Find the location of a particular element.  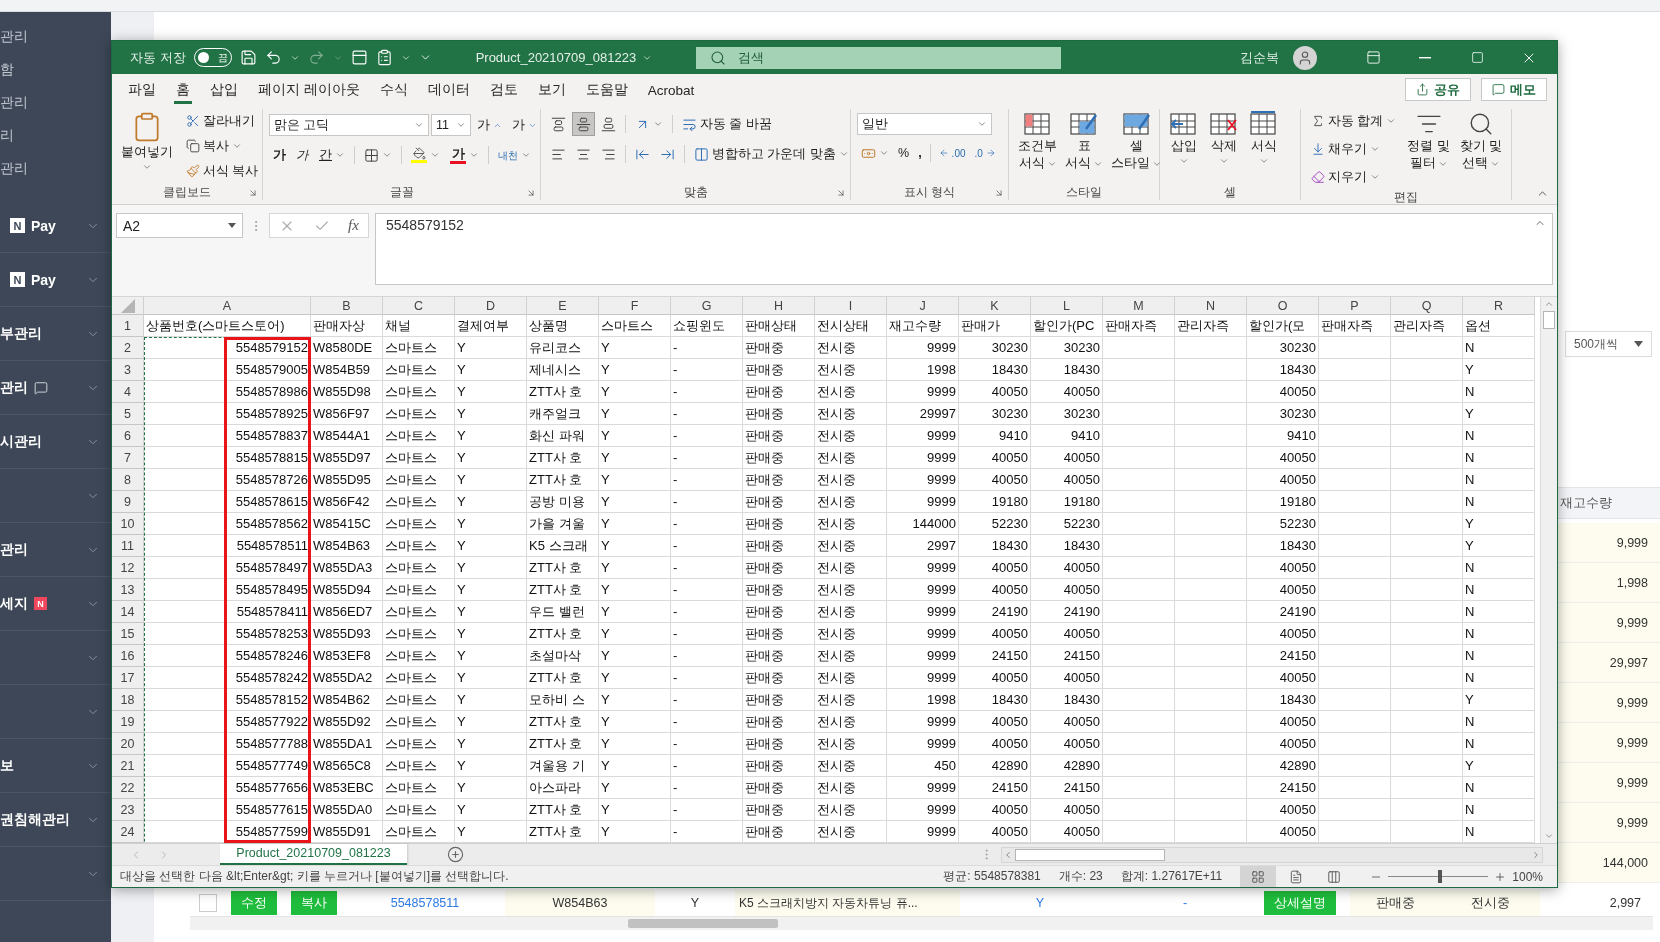

clipboard-icon is located at coordinates (384, 57).